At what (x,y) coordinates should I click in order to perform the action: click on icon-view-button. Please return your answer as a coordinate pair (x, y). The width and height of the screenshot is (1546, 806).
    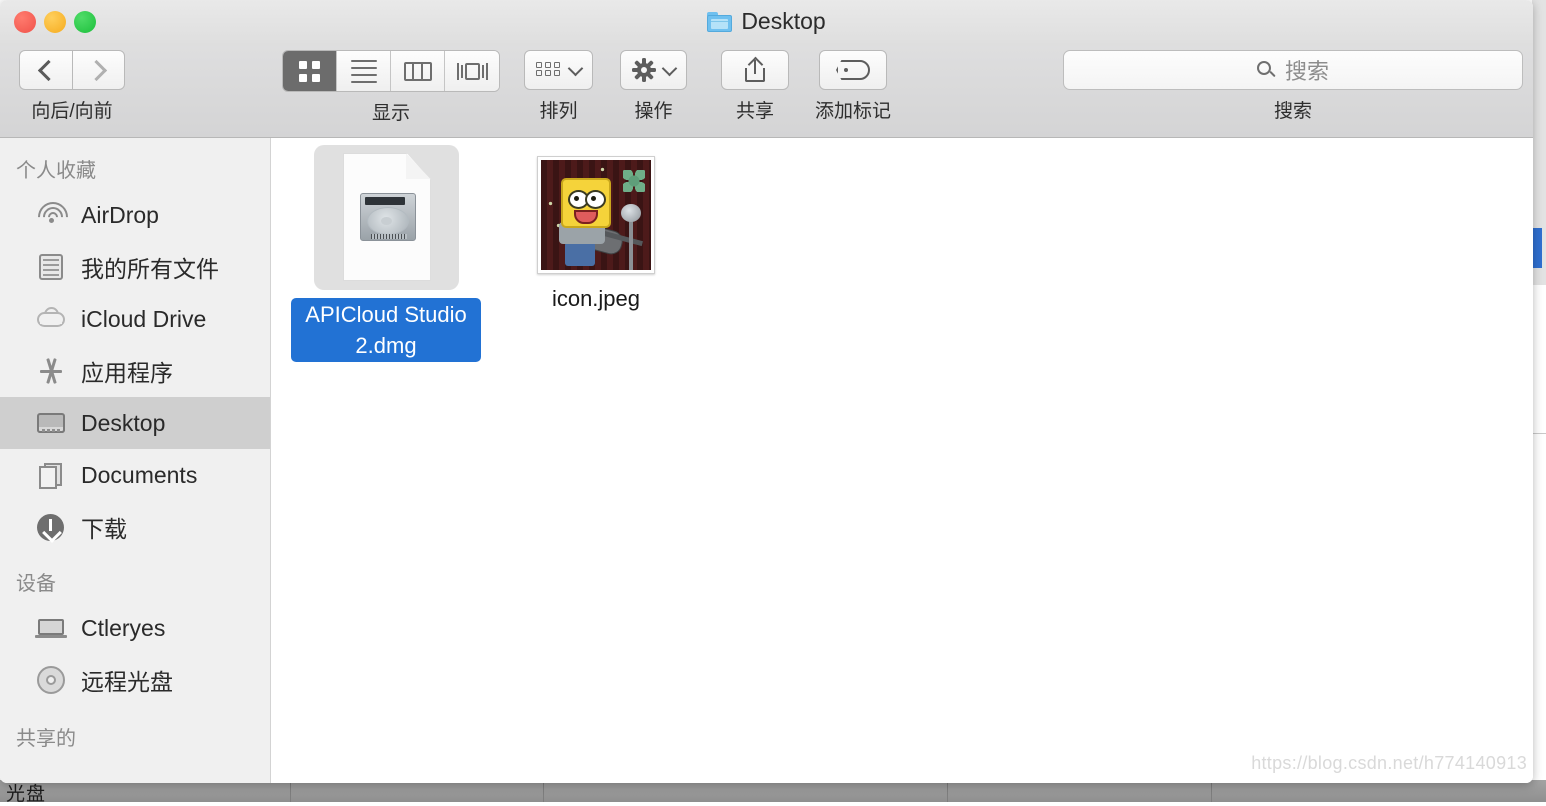
    Looking at the image, I should click on (310, 71).